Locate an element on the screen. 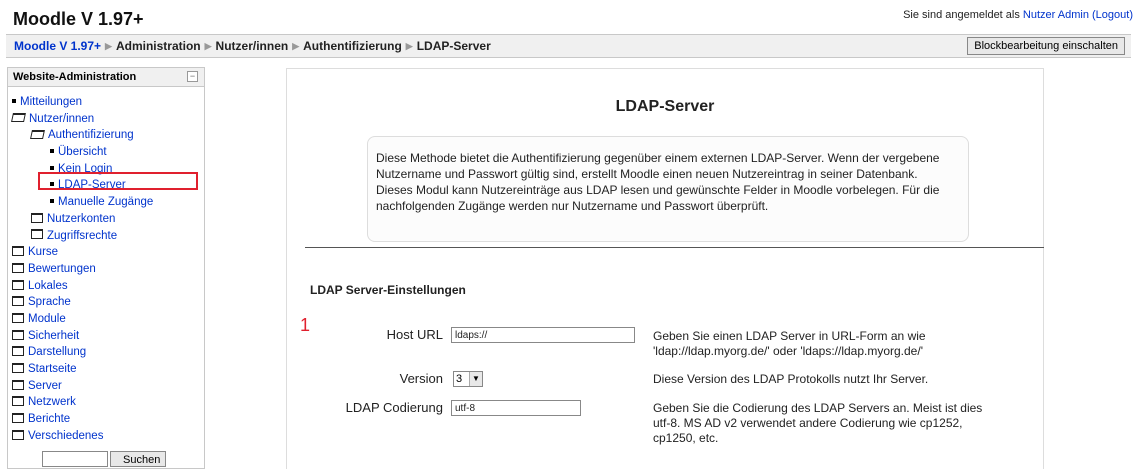 This screenshot has width=1137, height=469. highlight-box is located at coordinates (118, 181).